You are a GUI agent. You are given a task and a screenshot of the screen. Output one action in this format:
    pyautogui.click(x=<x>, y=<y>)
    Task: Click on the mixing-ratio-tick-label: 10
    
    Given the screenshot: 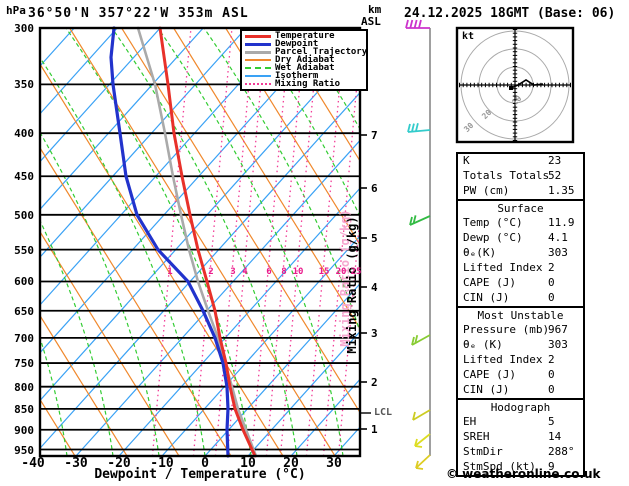 What is the action you would take?
    pyautogui.click(x=298, y=272)
    